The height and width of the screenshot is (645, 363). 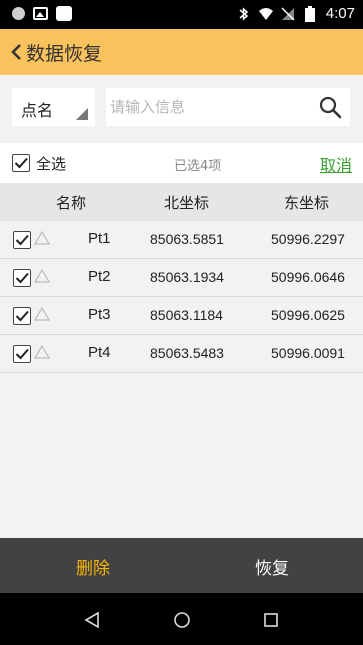 What do you see at coordinates (198, 166) in the screenshot?
I see `selected-count: 已选4项` at bounding box center [198, 166].